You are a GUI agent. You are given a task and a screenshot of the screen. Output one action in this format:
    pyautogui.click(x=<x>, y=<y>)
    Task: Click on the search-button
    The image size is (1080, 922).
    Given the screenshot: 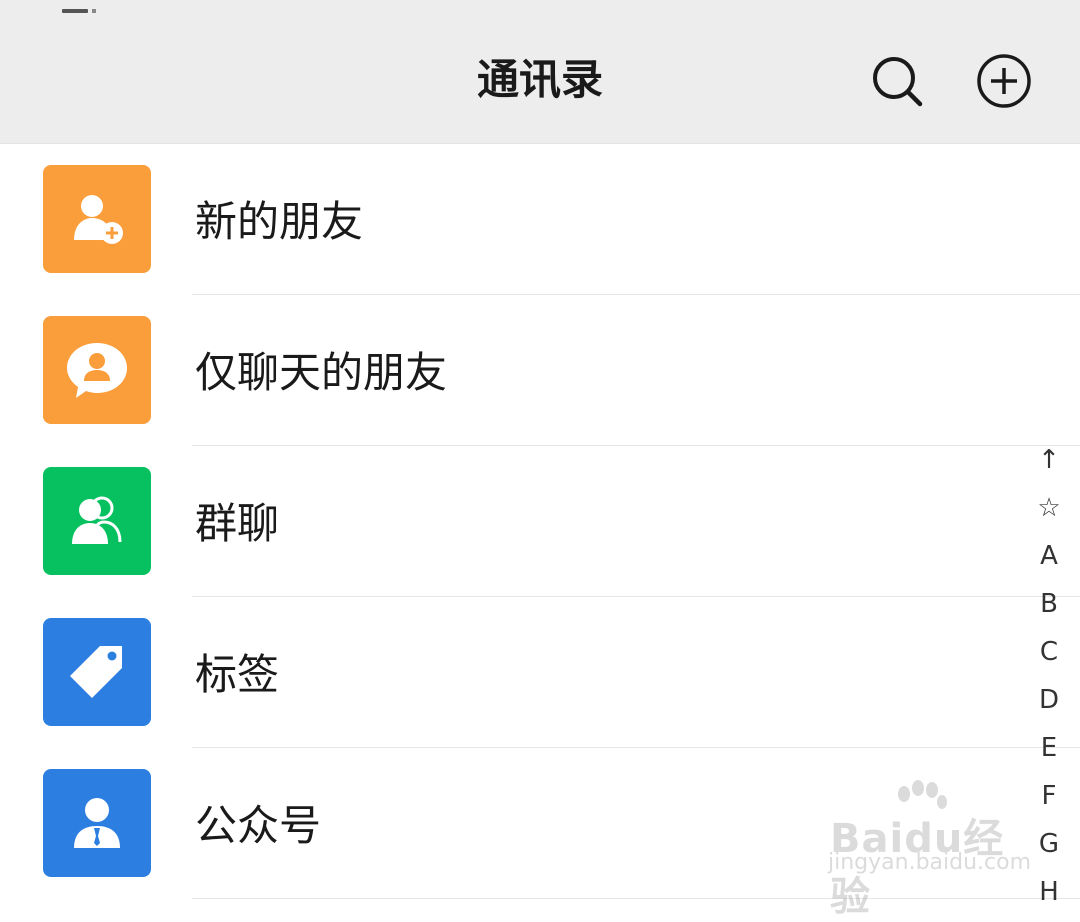 What is the action you would take?
    pyautogui.click(x=897, y=81)
    